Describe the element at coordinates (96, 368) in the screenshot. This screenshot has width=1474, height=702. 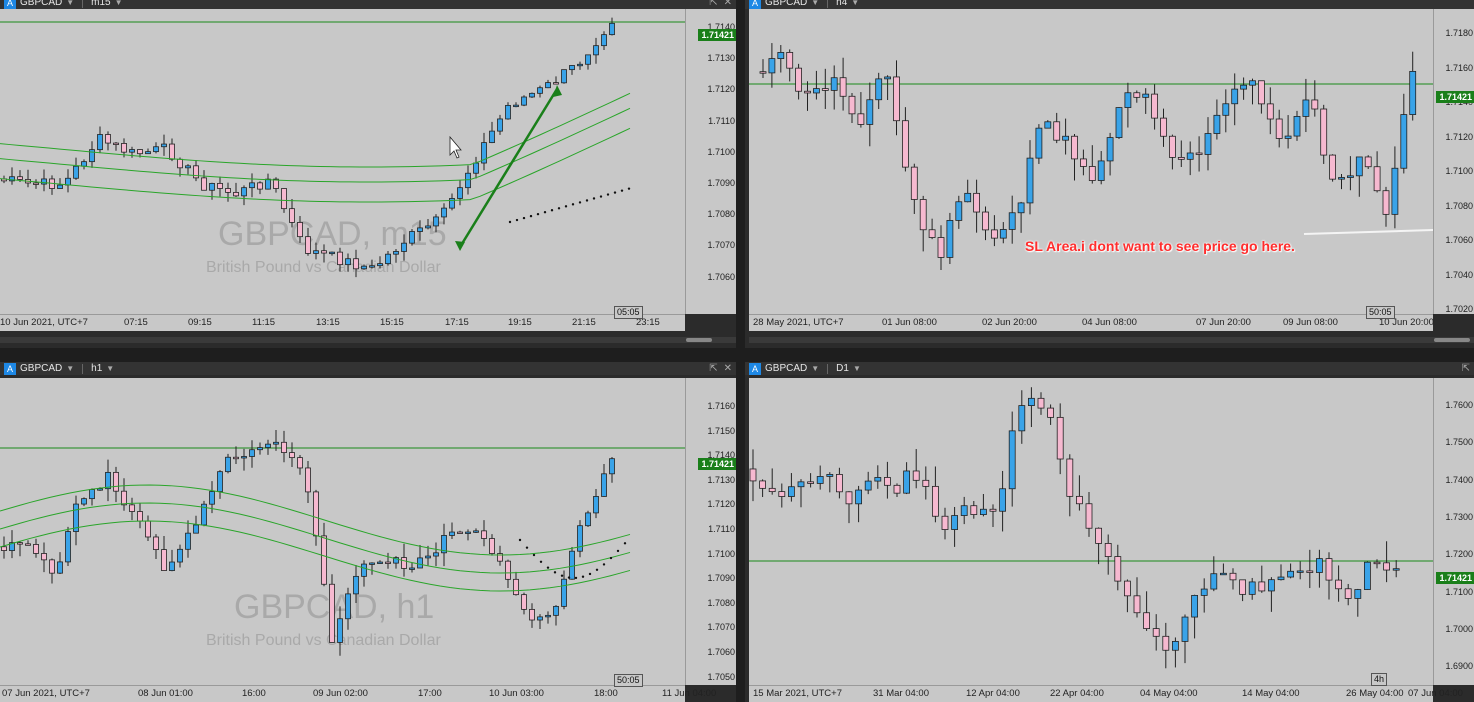
I see `timeframe-selector: h1` at that location.